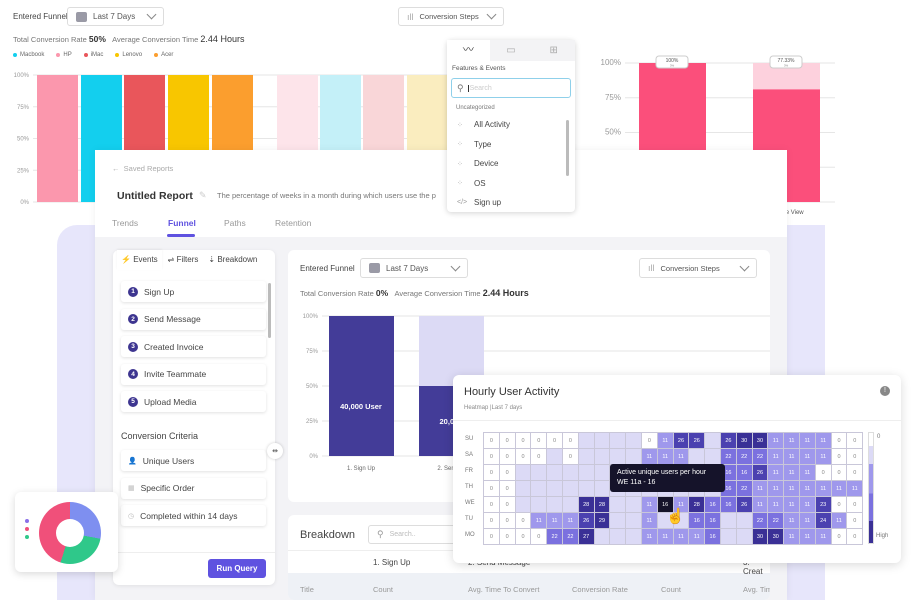  I want to click on heatmap-cell: 30, so click(744, 440).